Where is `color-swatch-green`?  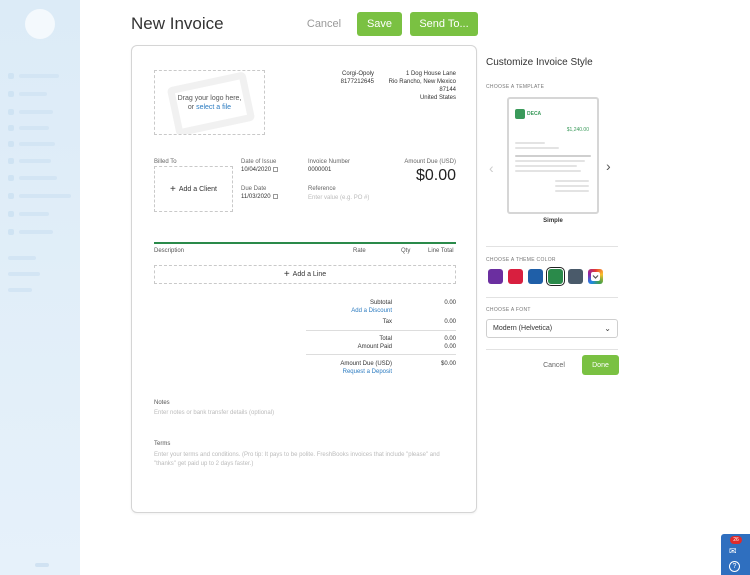 color-swatch-green is located at coordinates (555, 276).